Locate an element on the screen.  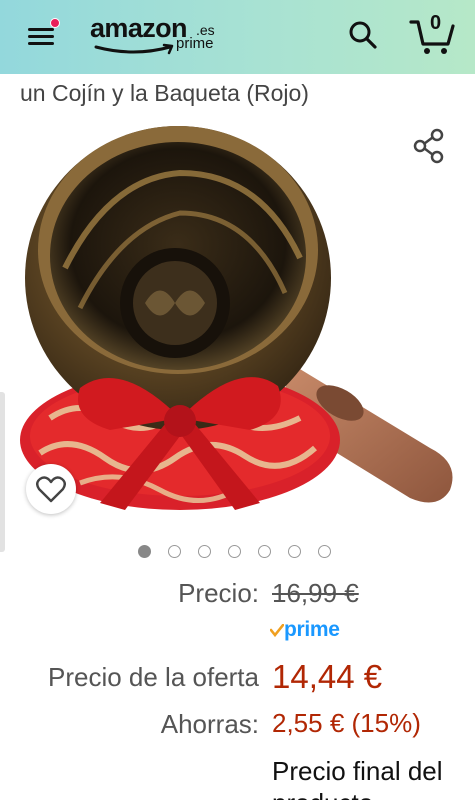
offer-price: 14,44 € is located at coordinates (327, 676).